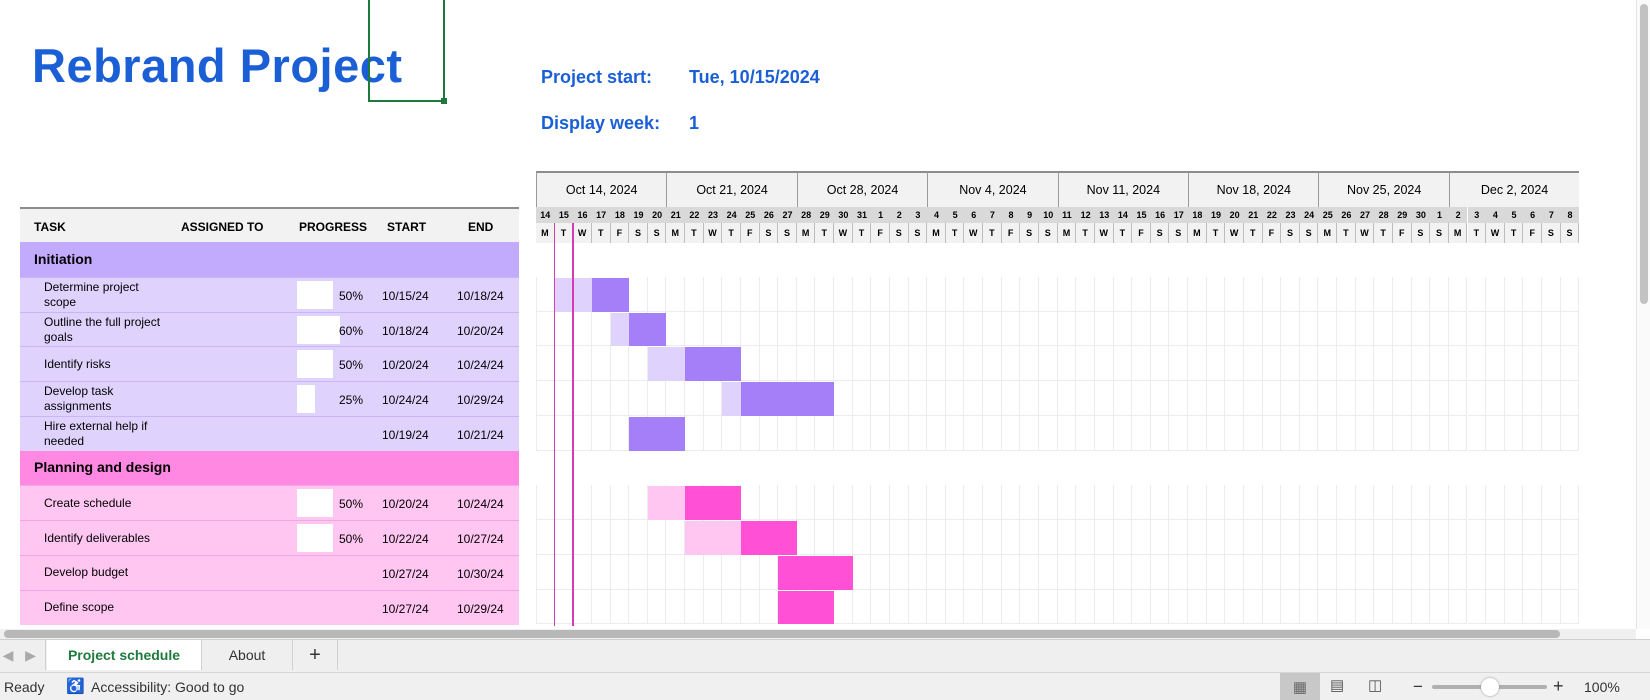 This screenshot has width=1650, height=700. Describe the element at coordinates (75, 686) in the screenshot. I see `accessibility-icon: ♿` at that location.